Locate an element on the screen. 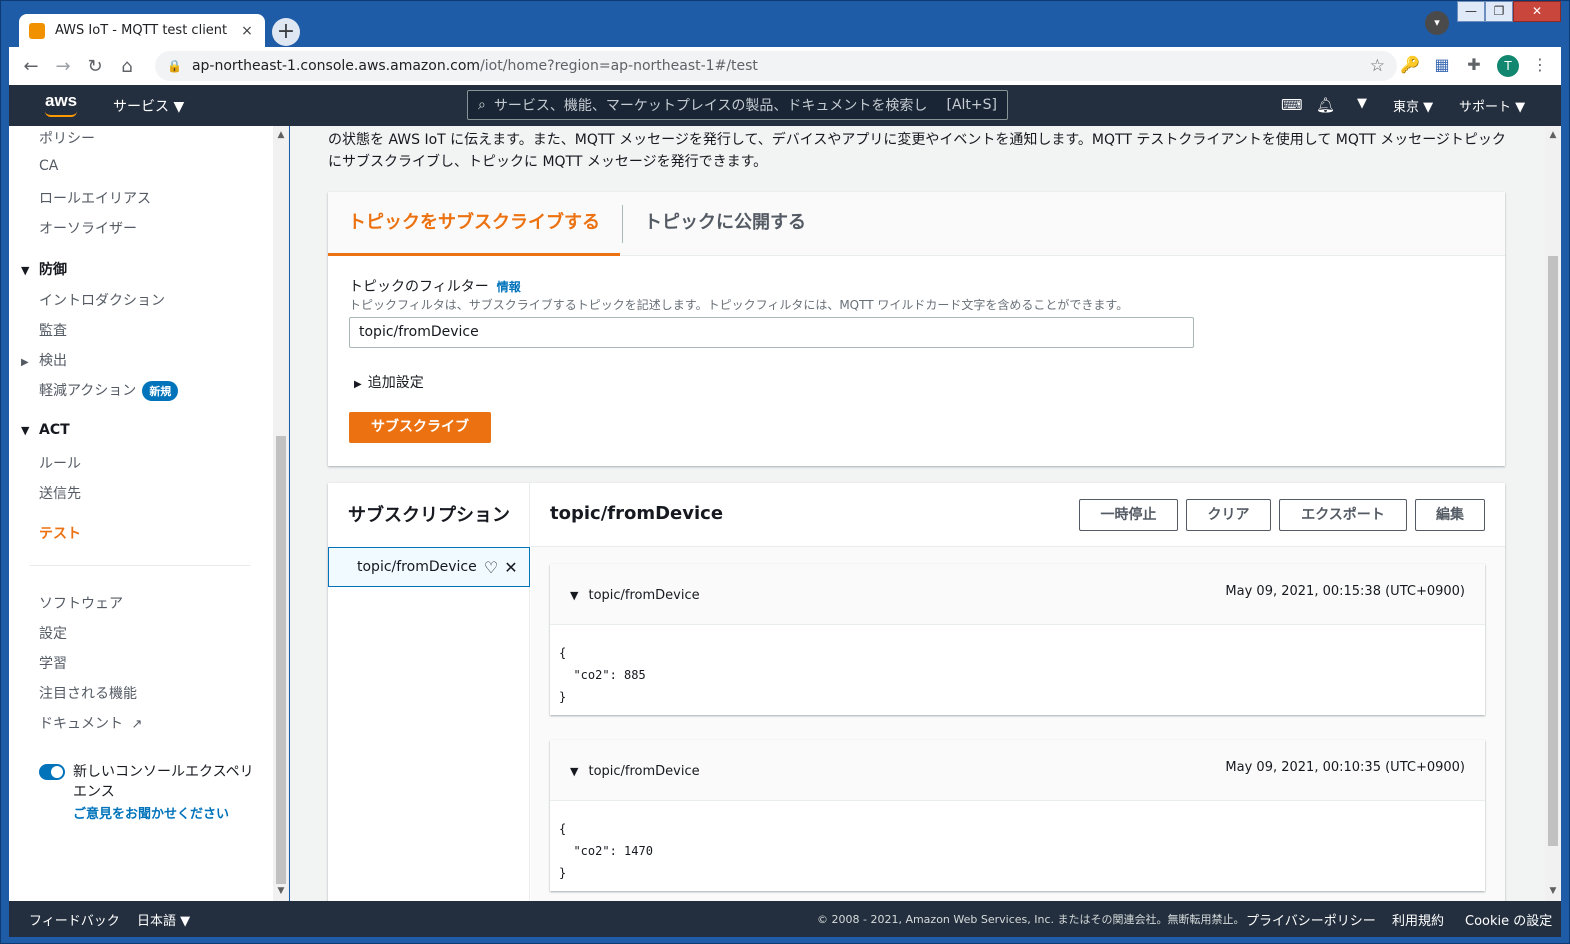  reload-icon: ↻ is located at coordinates (95, 66).